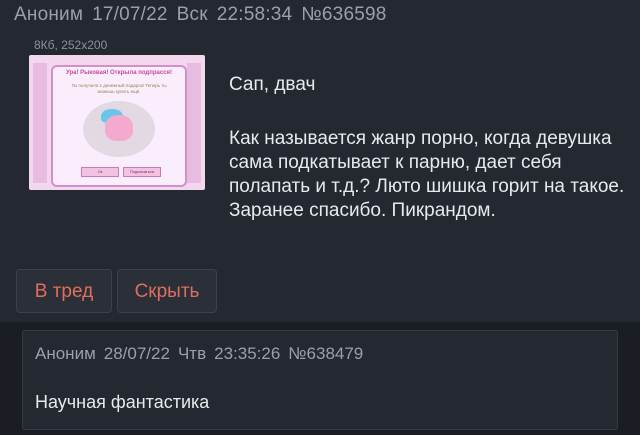  What do you see at coordinates (272, 84) in the screenshot?
I see `post-greeting: Сап, двач` at bounding box center [272, 84].